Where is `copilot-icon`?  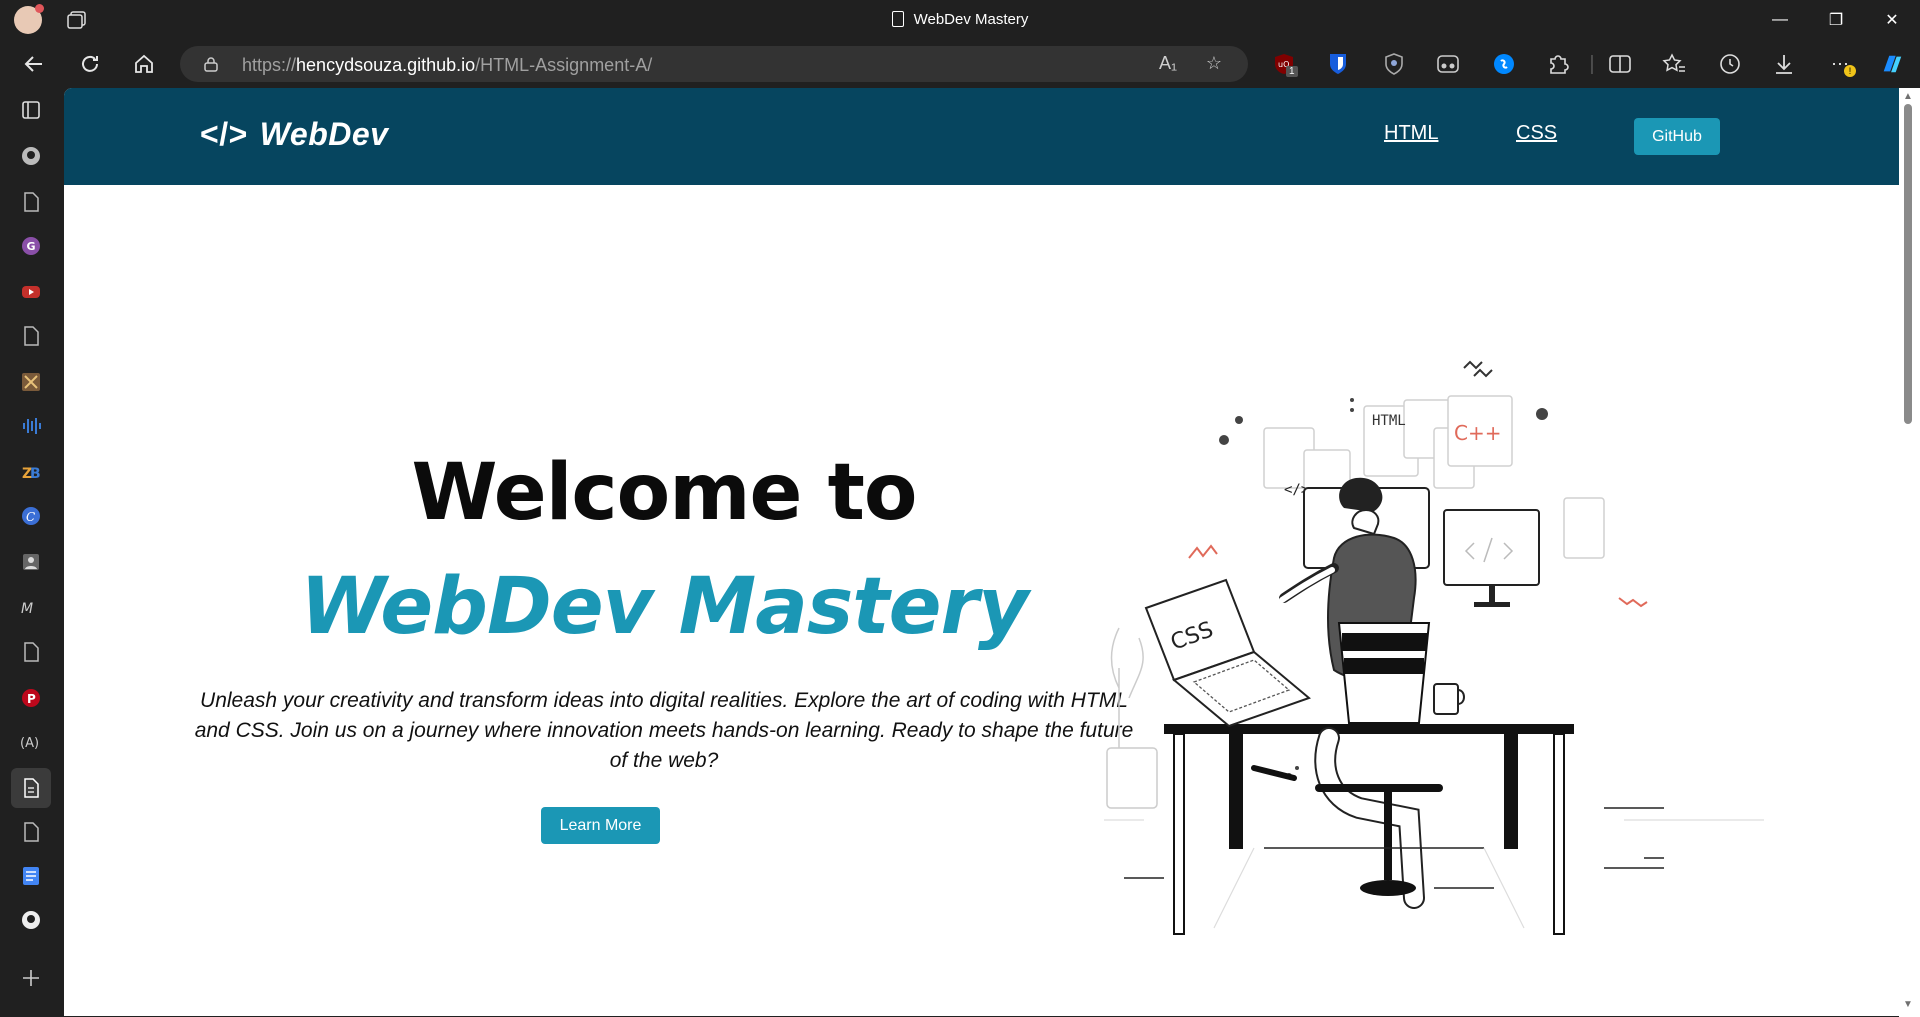
copilot-icon is located at coordinates (1892, 64).